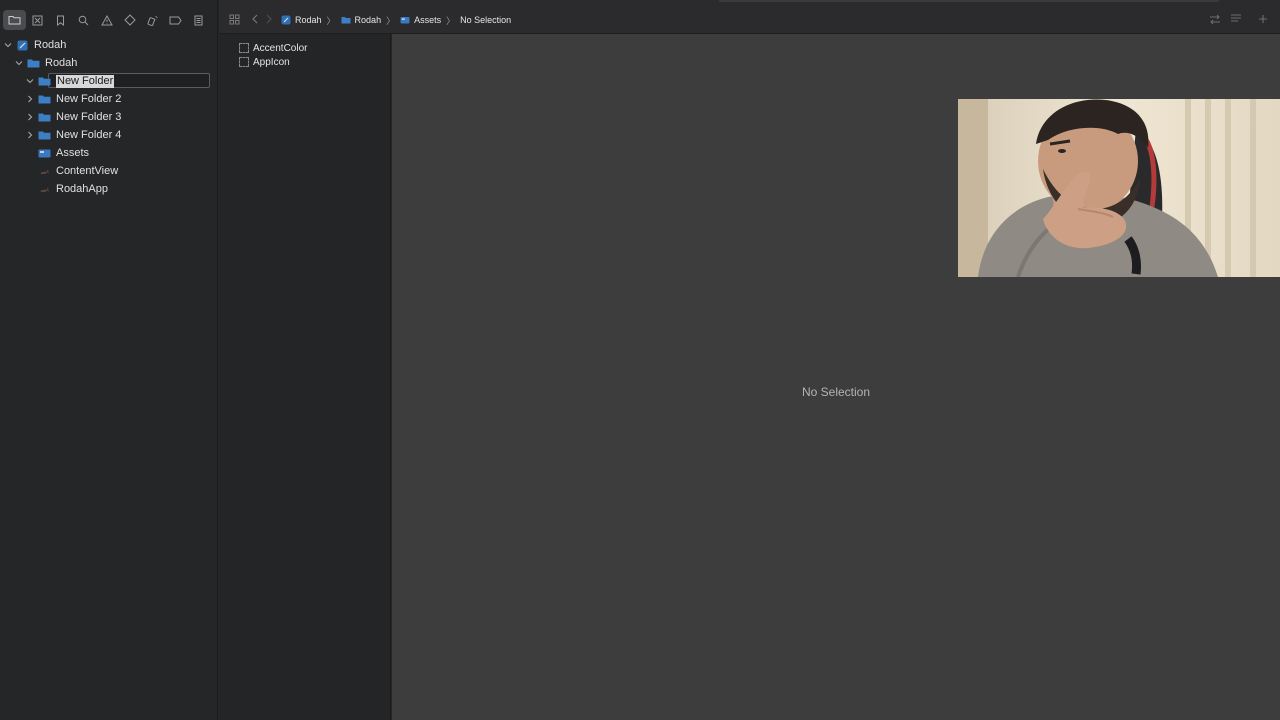 This screenshot has height=720, width=1280. I want to click on editor-jump-bar: Rodah 〉 Rodah 〉 Assets 〉 No Selection, so click(749, 17).